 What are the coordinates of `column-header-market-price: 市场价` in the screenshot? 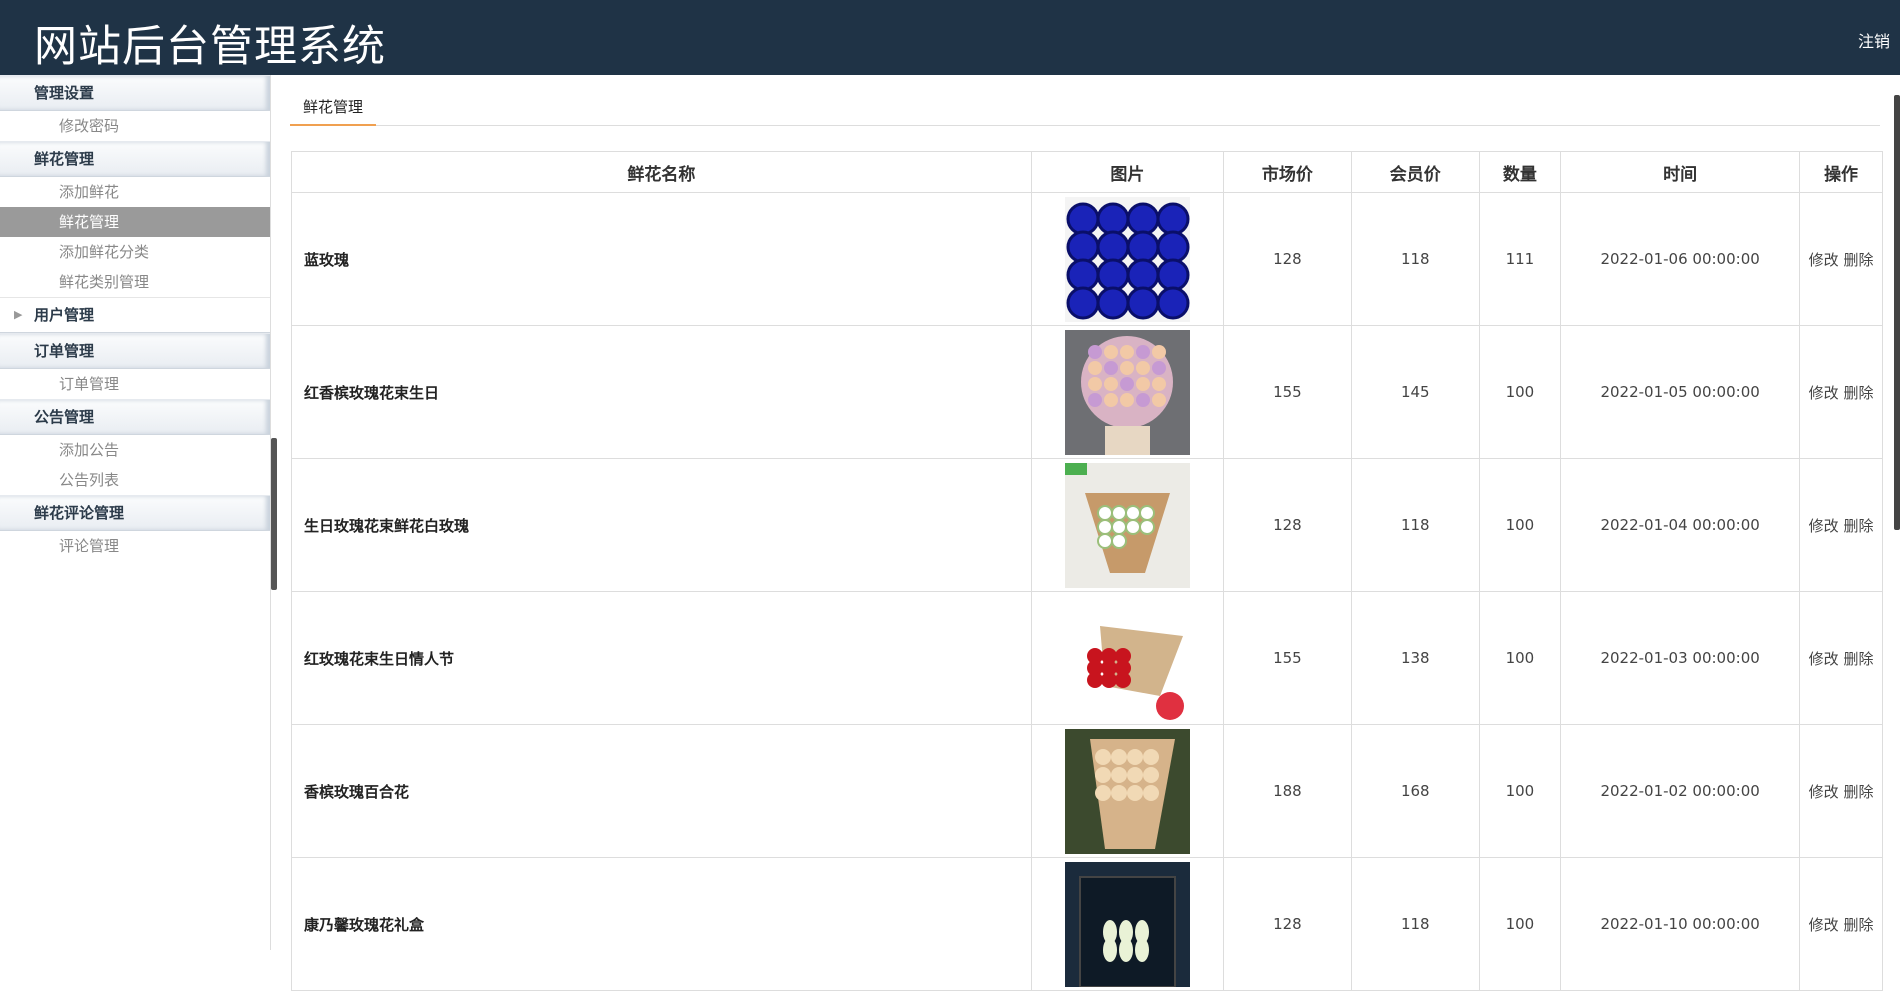 It's located at (1287, 172).